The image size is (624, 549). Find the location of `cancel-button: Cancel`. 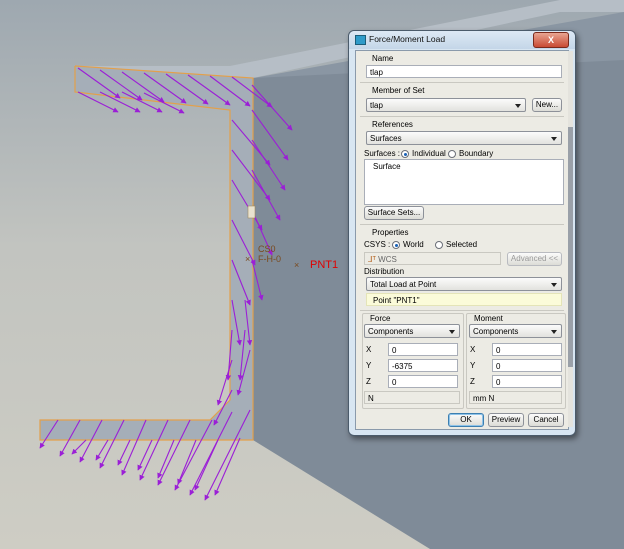

cancel-button: Cancel is located at coordinates (546, 420).